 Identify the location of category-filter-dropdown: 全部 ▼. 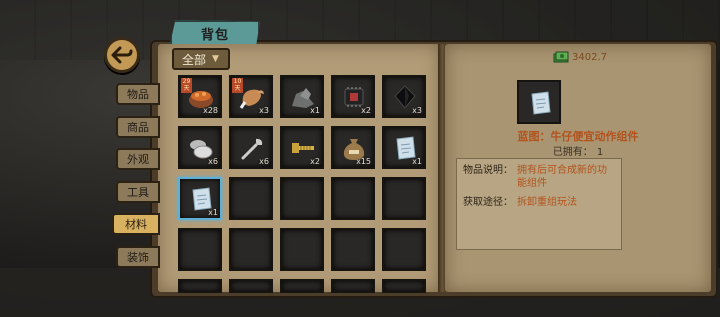
(201, 59).